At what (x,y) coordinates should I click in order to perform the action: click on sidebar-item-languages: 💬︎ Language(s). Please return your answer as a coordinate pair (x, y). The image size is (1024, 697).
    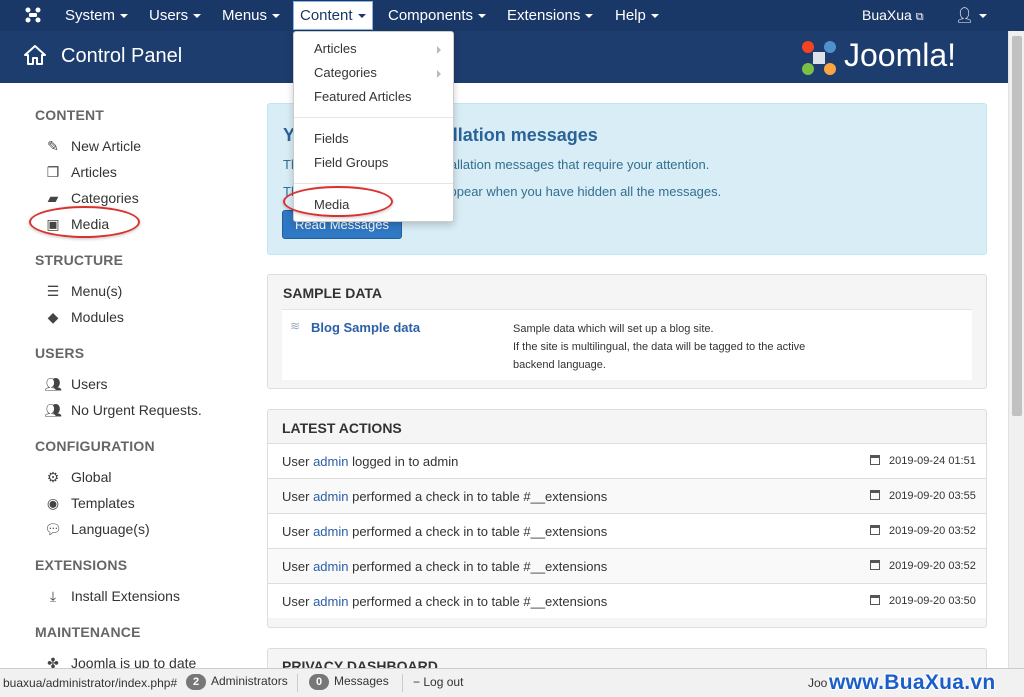
    Looking at the image, I should click on (97, 529).